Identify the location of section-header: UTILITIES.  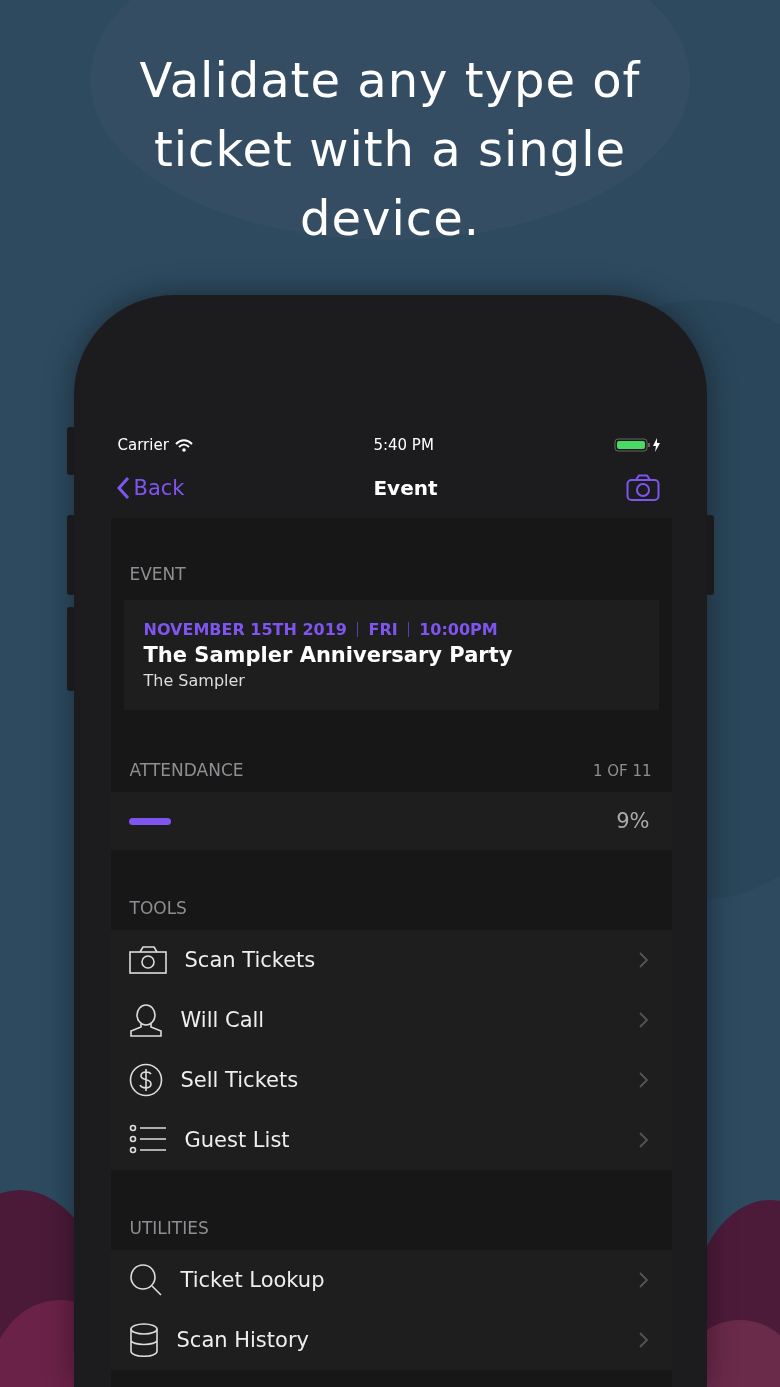
(169, 1228).